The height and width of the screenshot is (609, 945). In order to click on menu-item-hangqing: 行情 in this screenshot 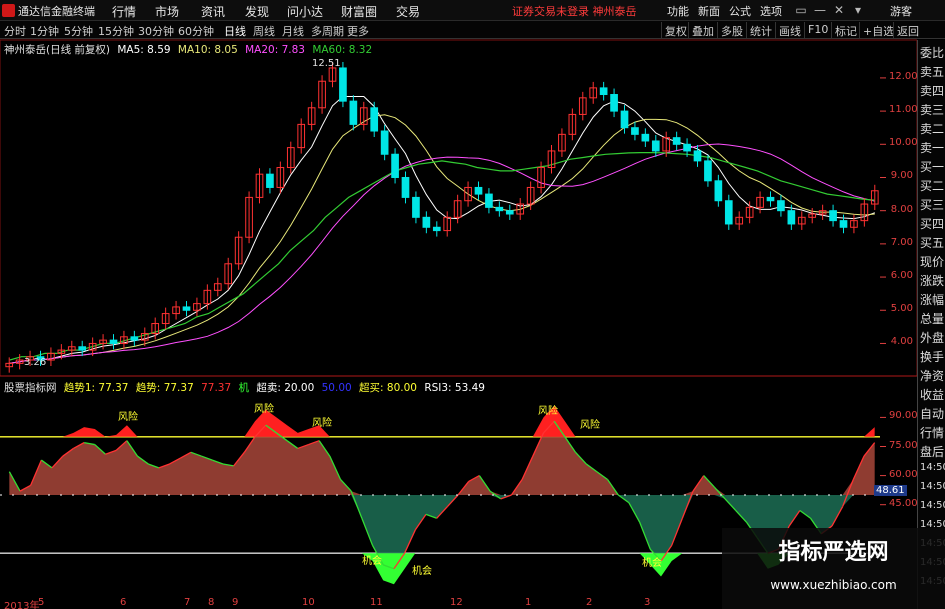, I will do `click(124, 11)`.